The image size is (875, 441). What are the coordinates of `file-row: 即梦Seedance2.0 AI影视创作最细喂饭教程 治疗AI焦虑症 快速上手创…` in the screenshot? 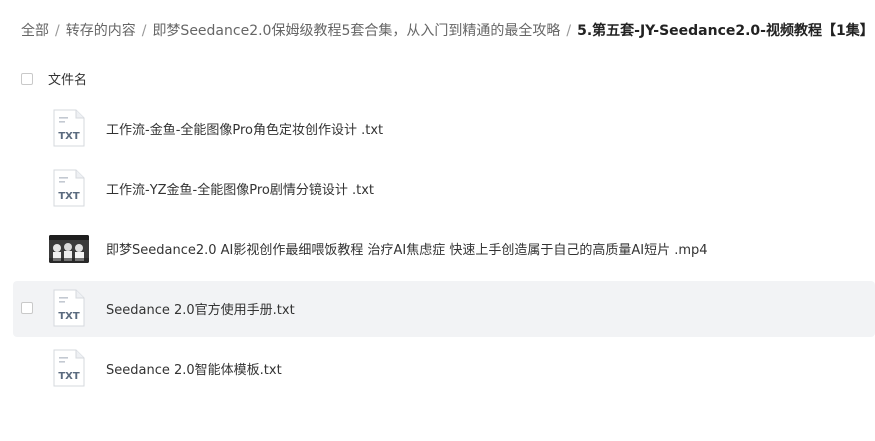 It's located at (444, 249).